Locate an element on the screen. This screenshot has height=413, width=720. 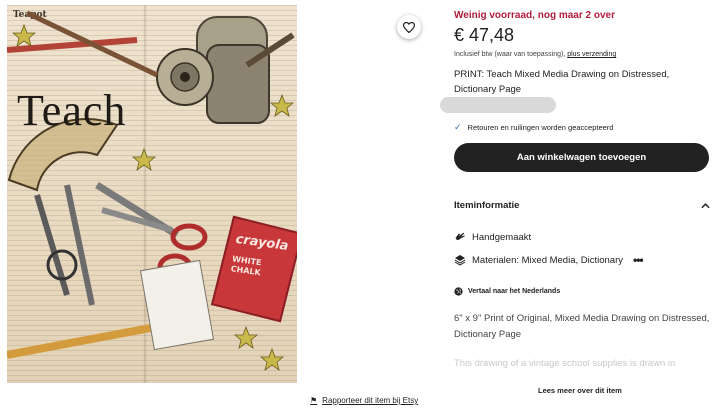
add-to-cart-button: Aan winkelwagen toevoegen is located at coordinates (581, 157).